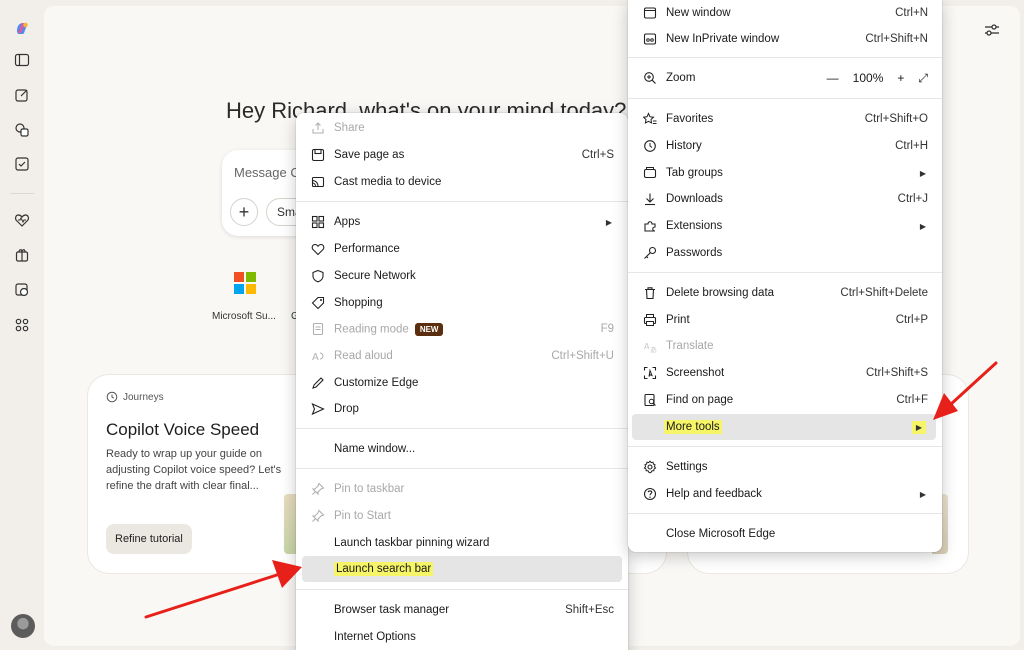 The width and height of the screenshot is (1024, 650). Describe the element at coordinates (318, 182) in the screenshot. I see `cast-icon` at that location.